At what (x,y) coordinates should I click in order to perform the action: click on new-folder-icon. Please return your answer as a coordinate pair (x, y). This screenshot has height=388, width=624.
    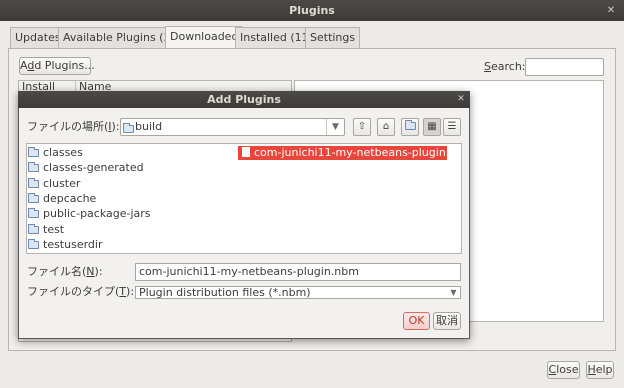
    Looking at the image, I should click on (410, 126).